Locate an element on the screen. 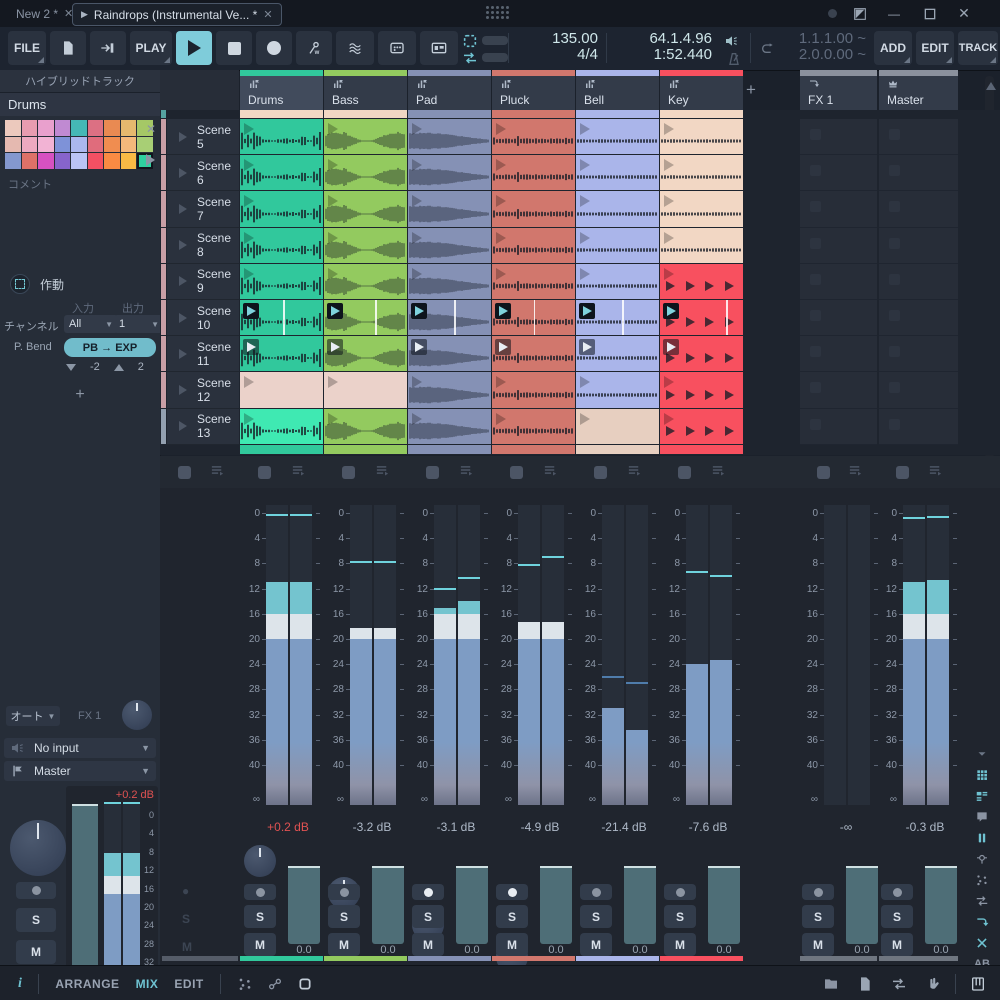  modifiers-icon is located at coordinates (982, 880).